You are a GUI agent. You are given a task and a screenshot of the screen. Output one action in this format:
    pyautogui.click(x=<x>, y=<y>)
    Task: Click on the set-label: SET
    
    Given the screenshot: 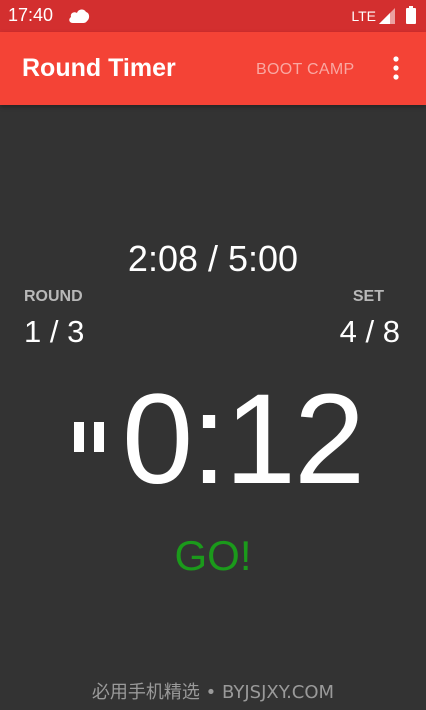 What is the action you would take?
    pyautogui.click(x=368, y=296)
    